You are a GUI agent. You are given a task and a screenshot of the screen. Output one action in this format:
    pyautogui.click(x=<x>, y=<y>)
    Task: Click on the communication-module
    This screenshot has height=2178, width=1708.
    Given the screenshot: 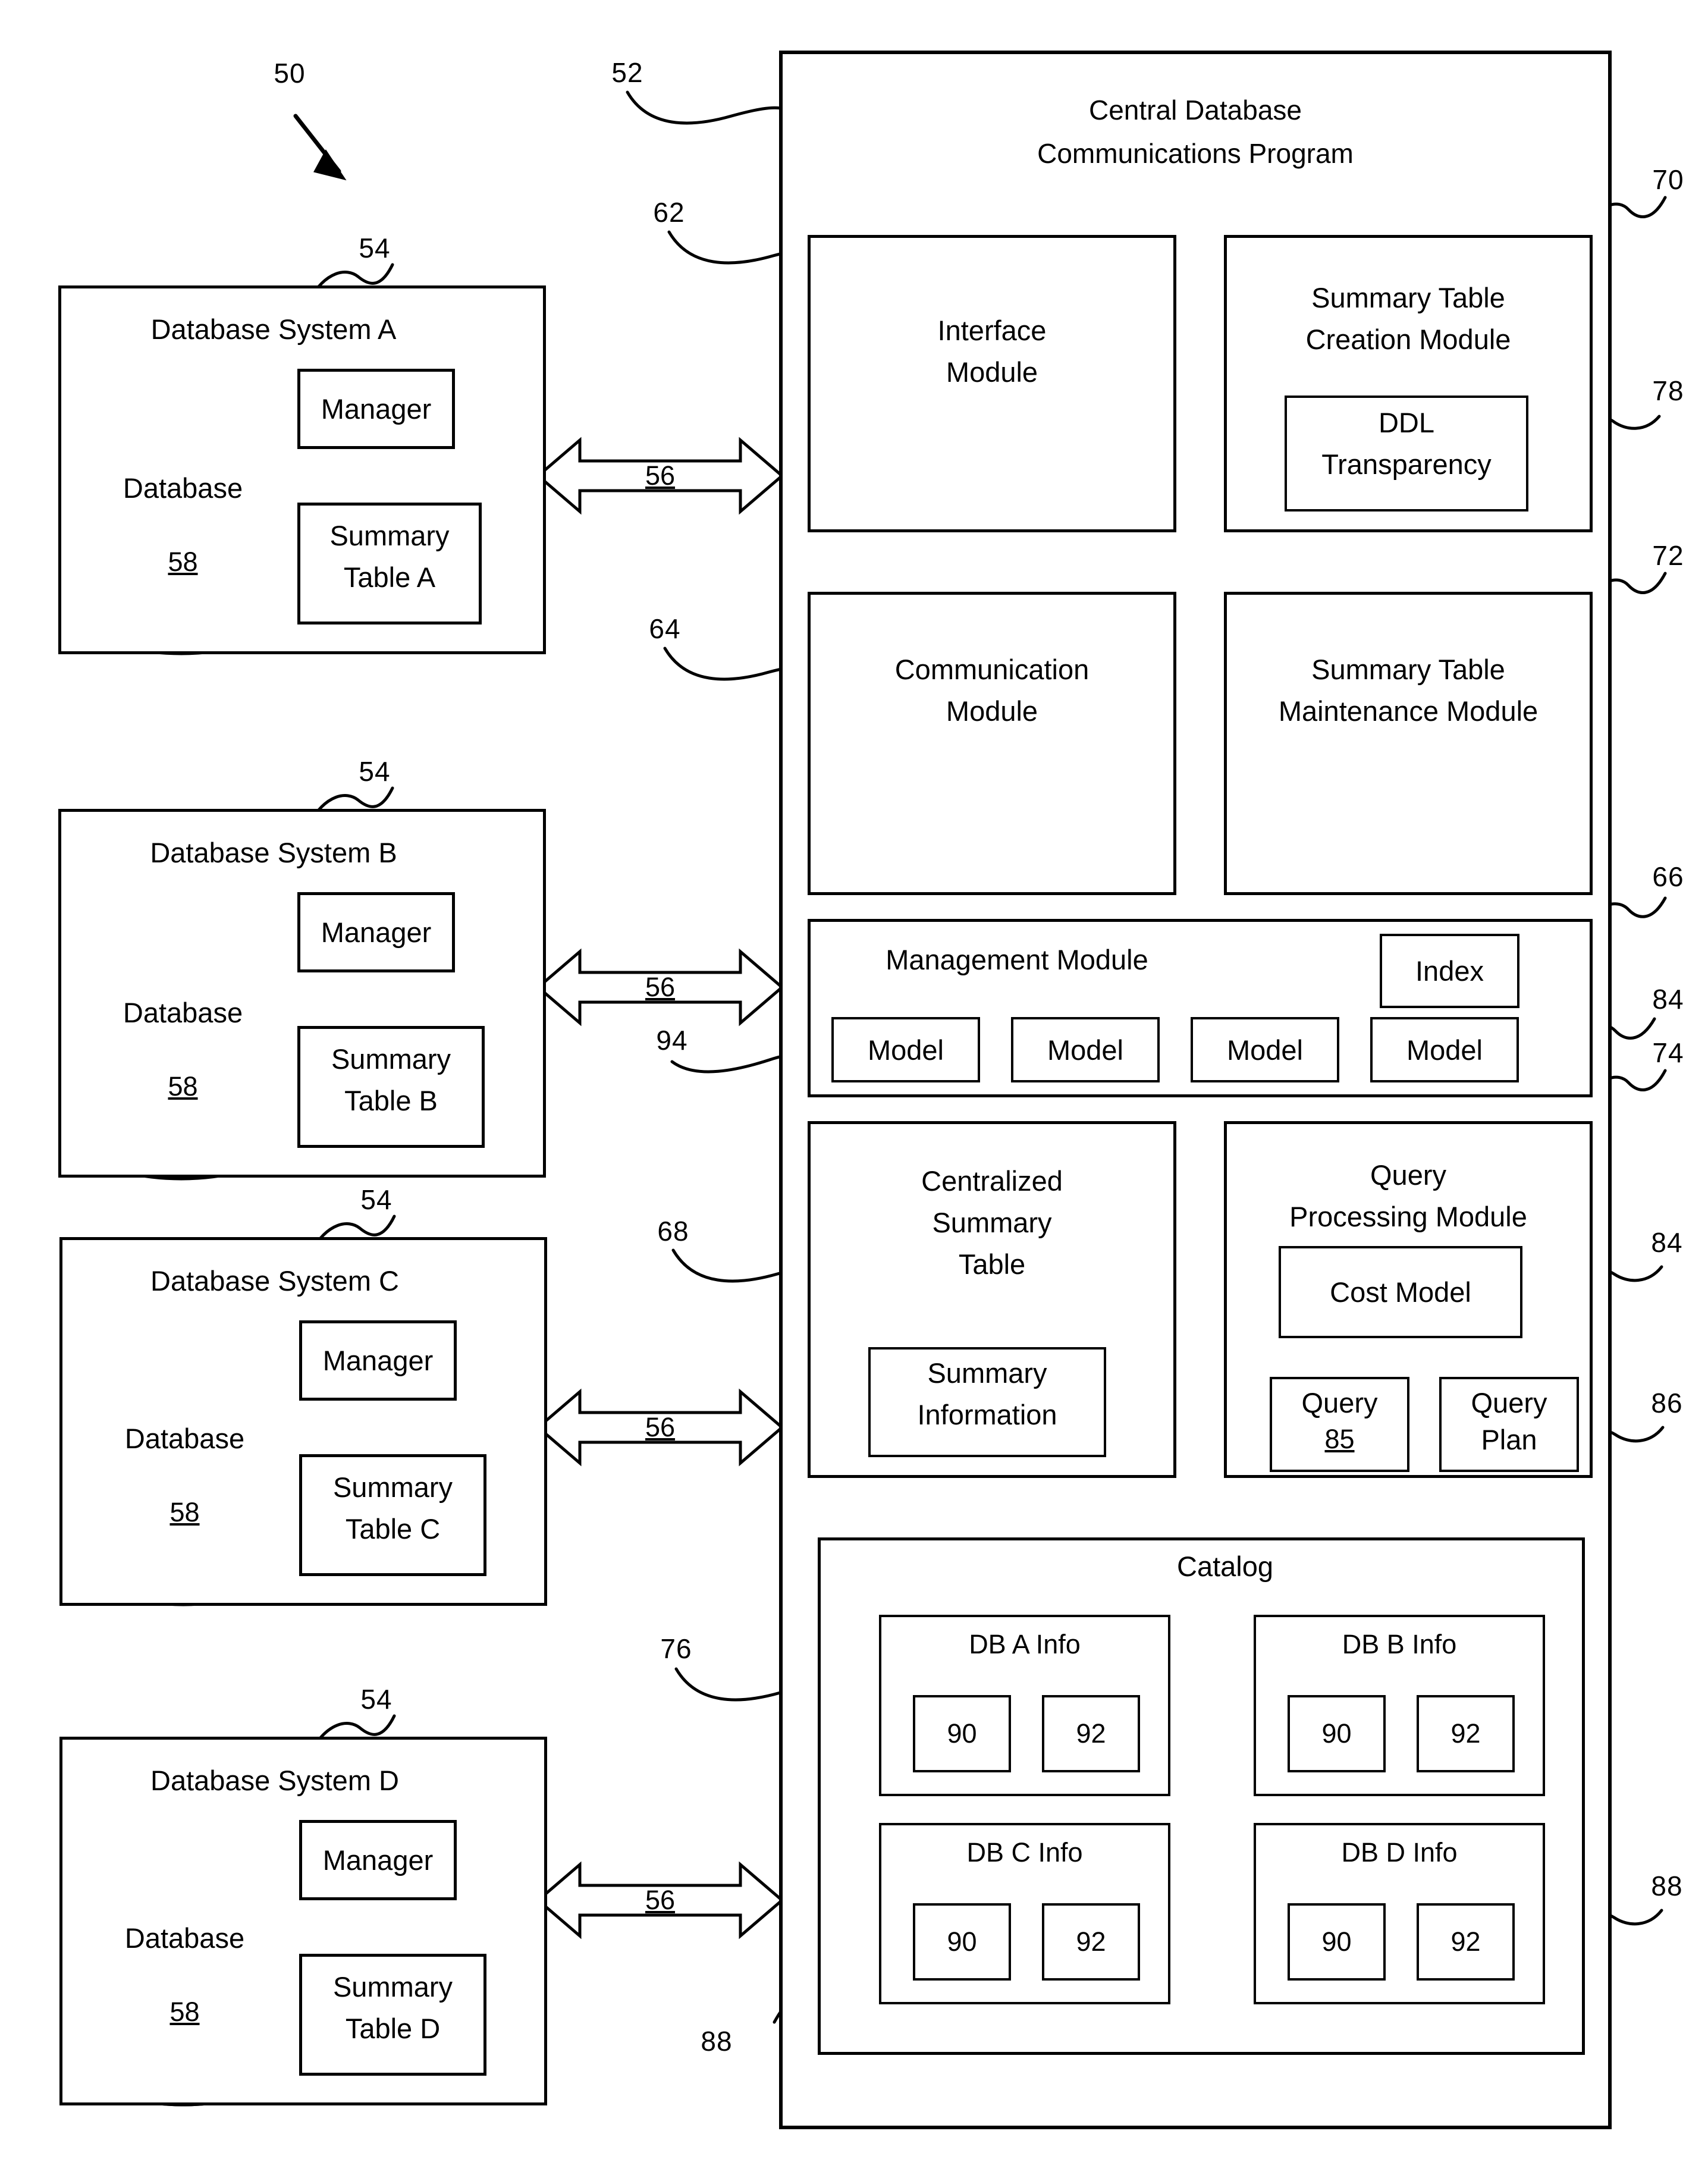 What is the action you would take?
    pyautogui.click(x=992, y=743)
    